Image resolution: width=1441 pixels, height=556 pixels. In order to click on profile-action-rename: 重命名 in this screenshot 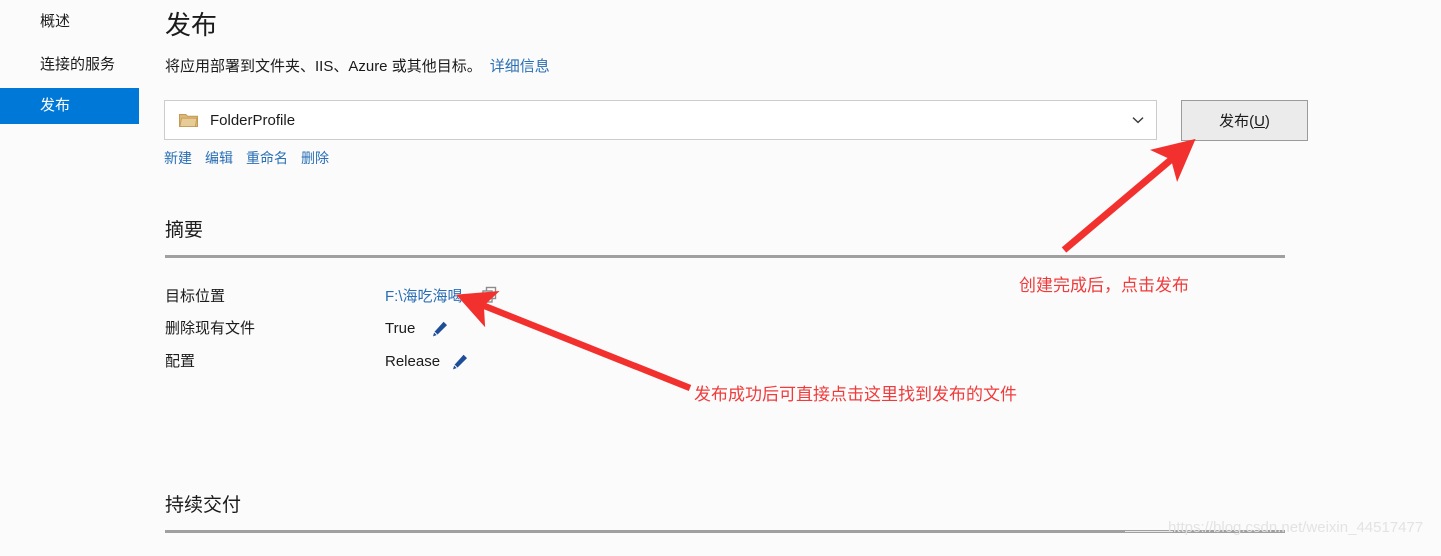, I will do `click(267, 158)`.